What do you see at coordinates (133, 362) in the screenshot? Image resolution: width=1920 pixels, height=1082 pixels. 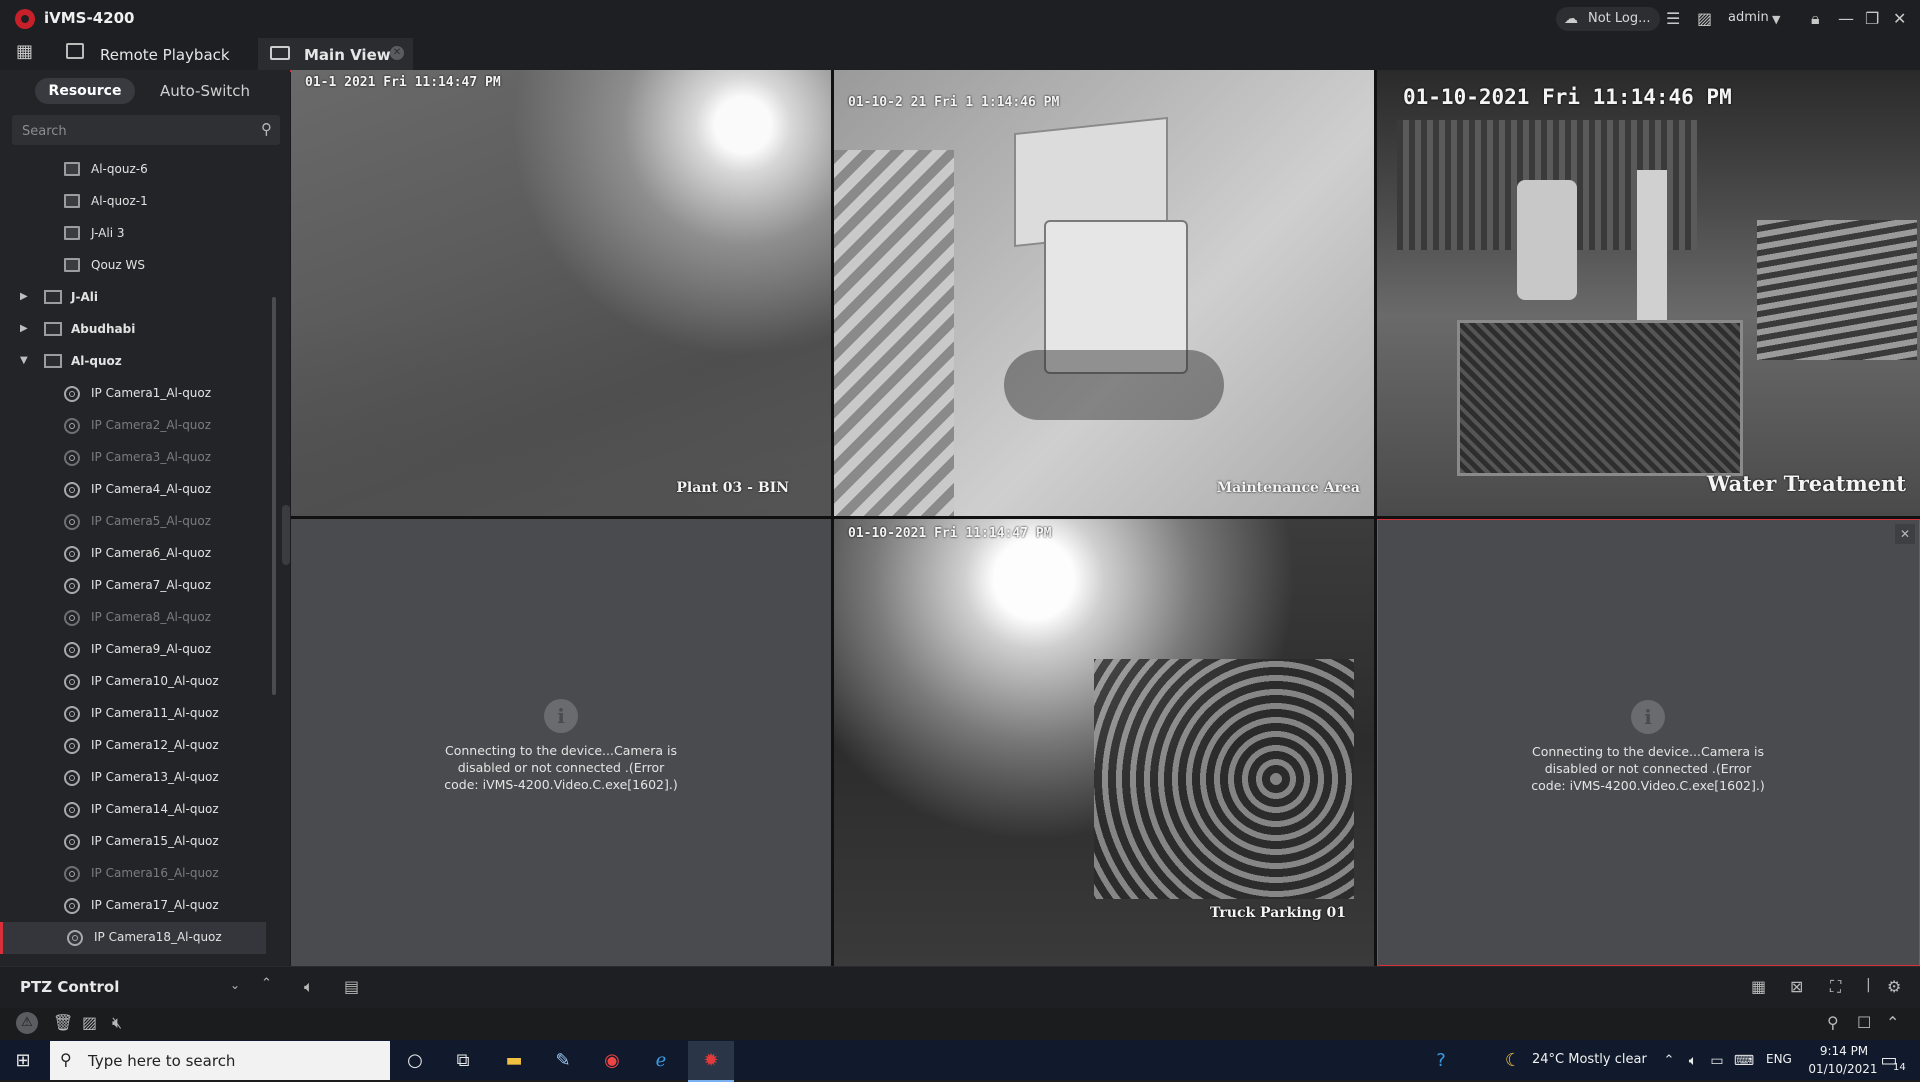 I see `tree-folder: ▼ Al-quoz` at bounding box center [133, 362].